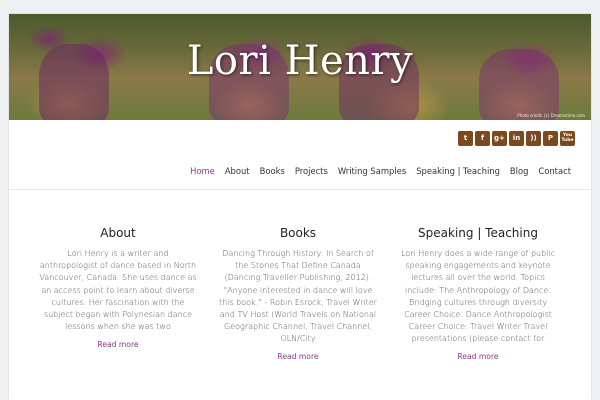 The height and width of the screenshot is (400, 600). I want to click on speaking-read-more-link: Read more, so click(478, 356).